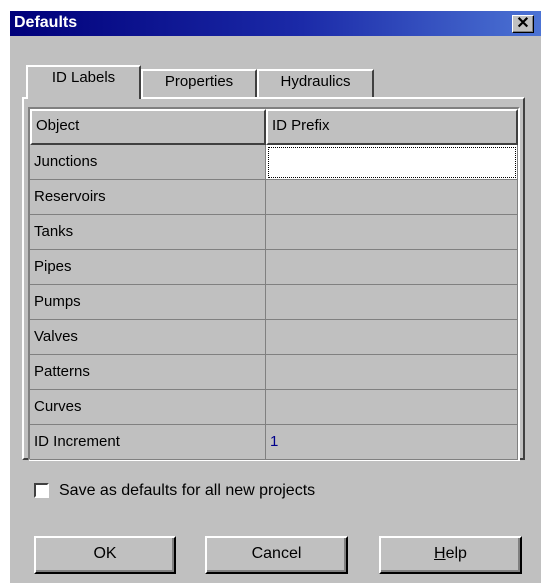 This screenshot has height=583, width=541. I want to click on table-row: Tanks, so click(274, 232).